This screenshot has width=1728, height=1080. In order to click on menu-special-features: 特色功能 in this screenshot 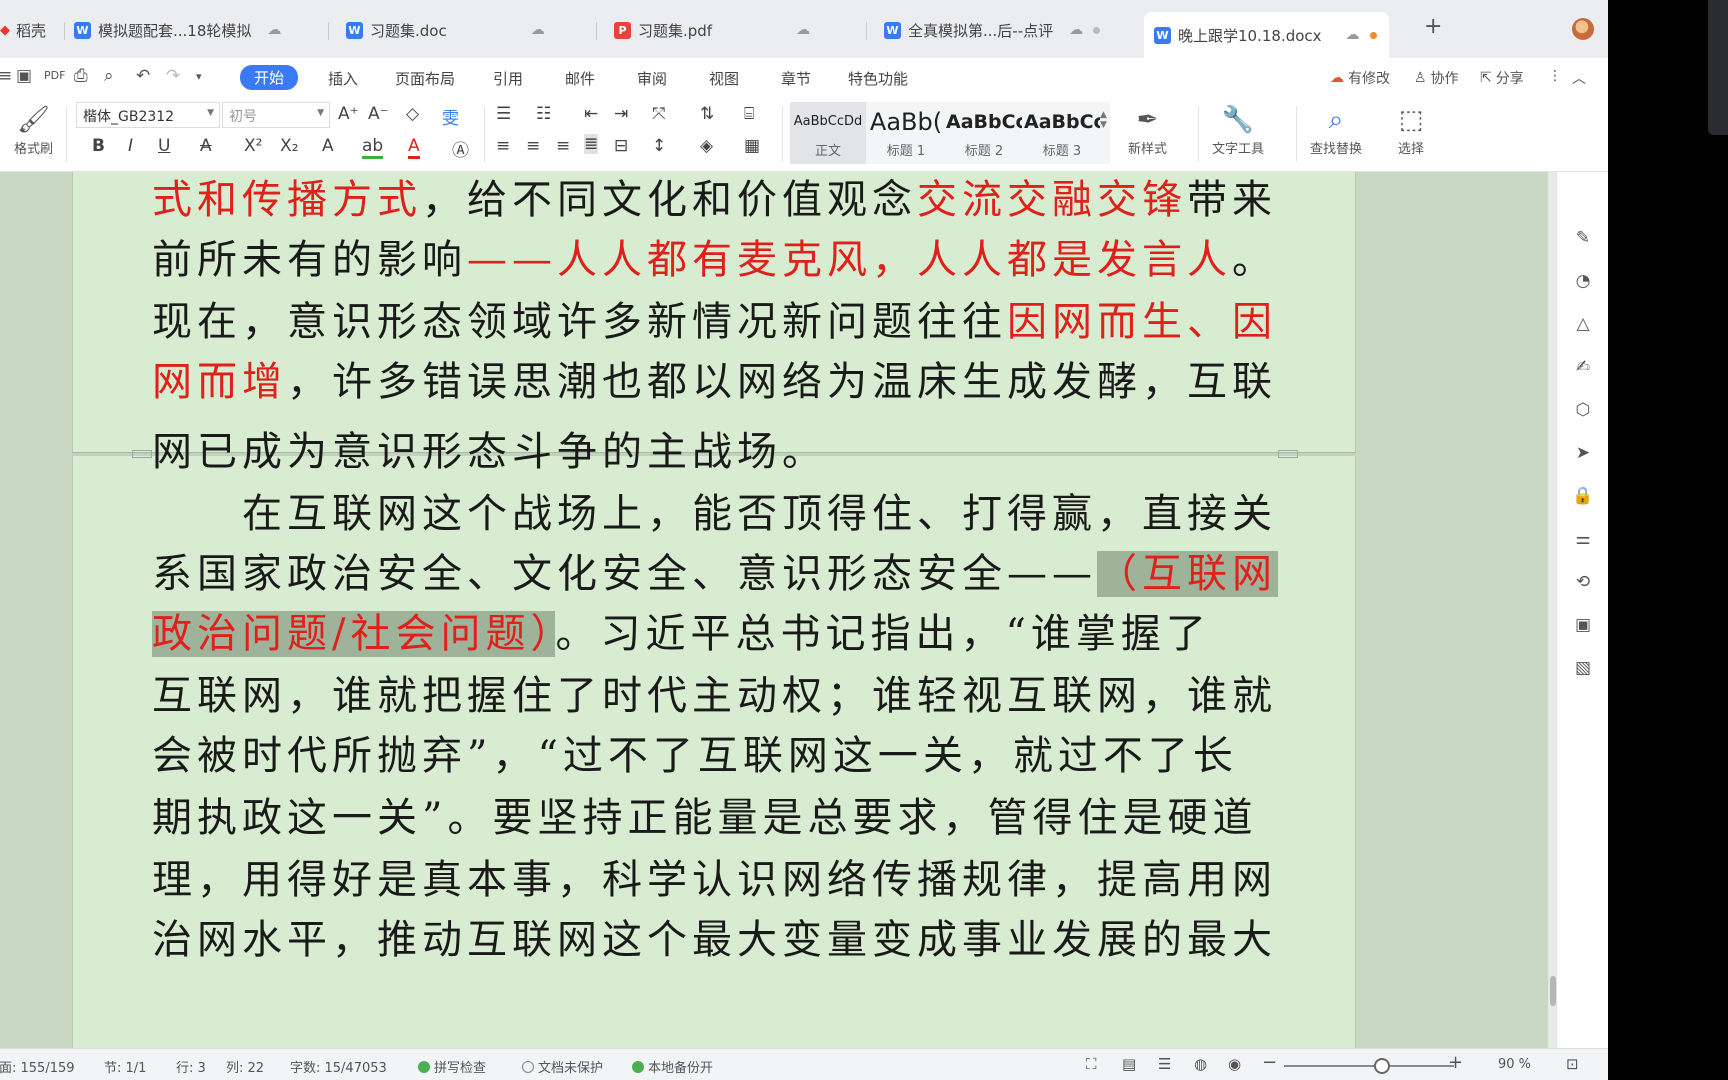, I will do `click(878, 78)`.